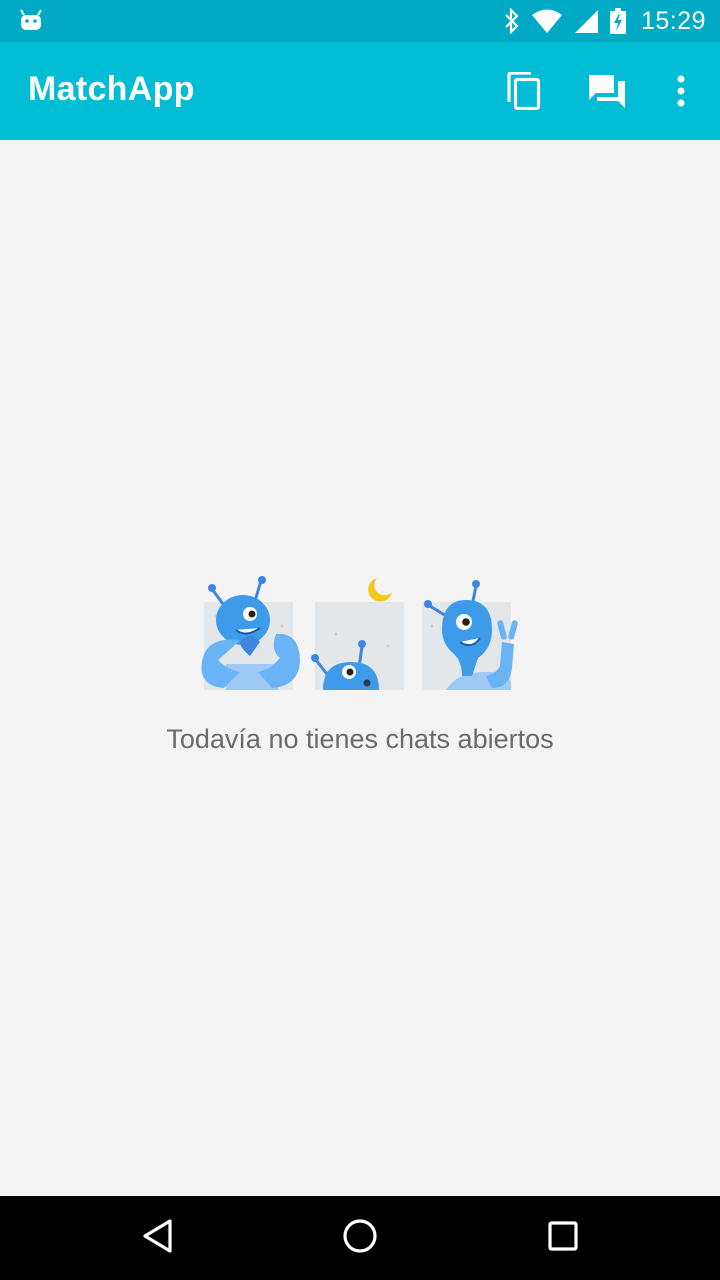 The width and height of the screenshot is (720, 1280). Describe the element at coordinates (618, 21) in the screenshot. I see `battery-charging-icon` at that location.